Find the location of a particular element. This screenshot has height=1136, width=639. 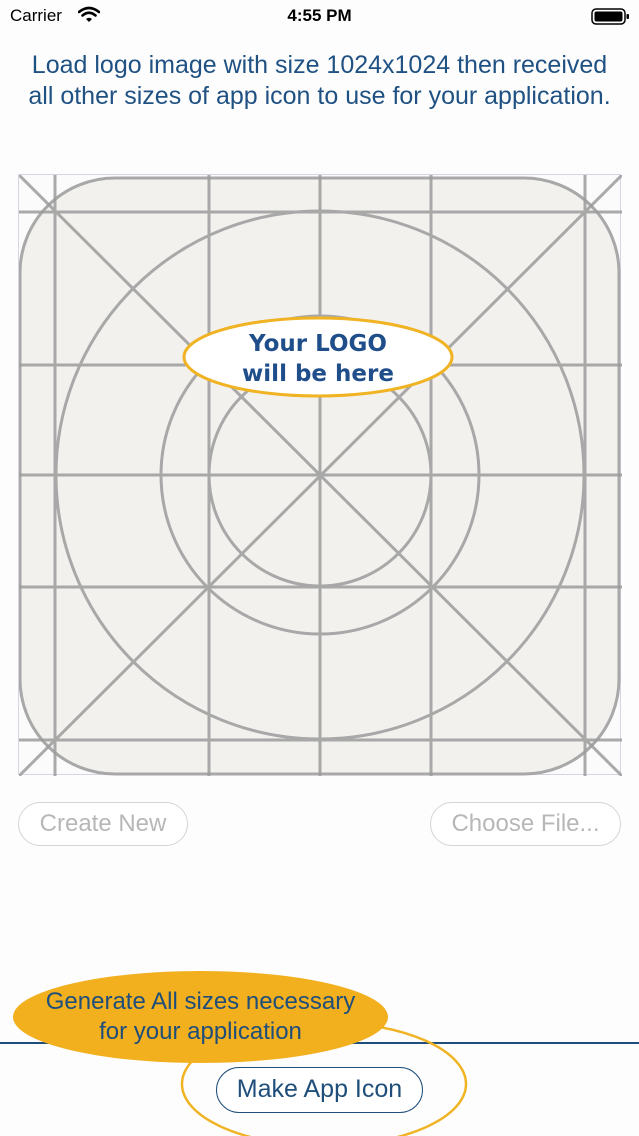

highlight-outline is located at coordinates (324, 1078).